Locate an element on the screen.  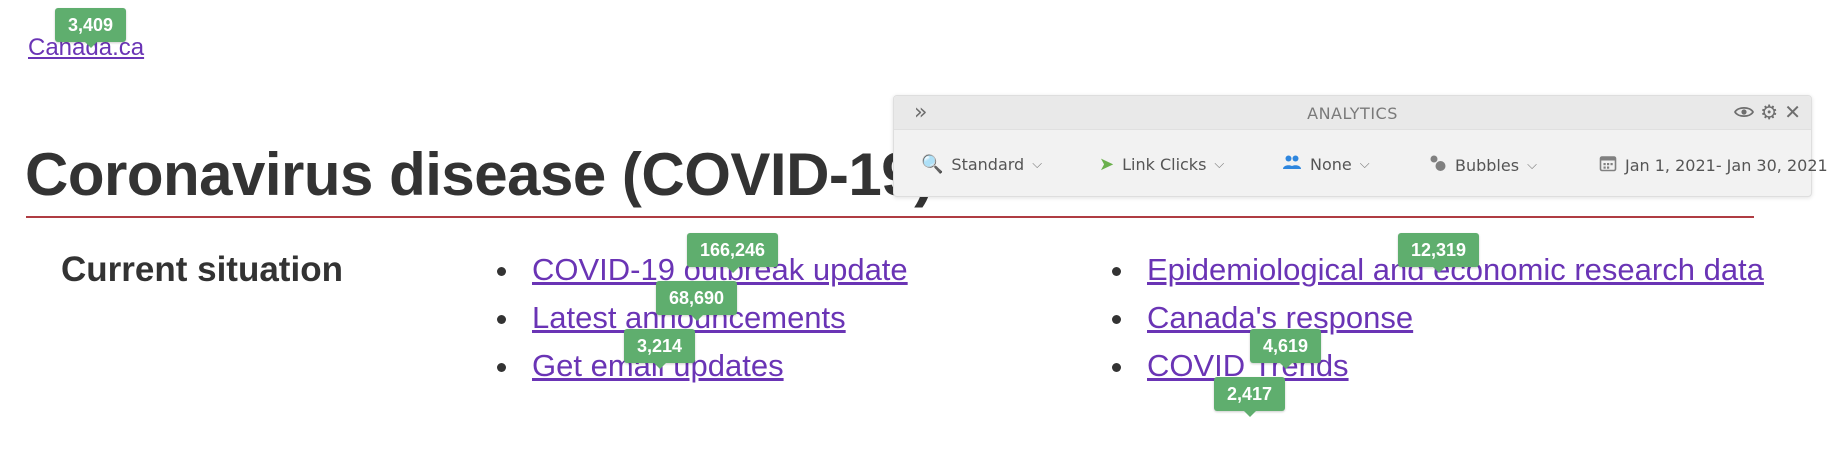
click-count-bubble: 166,246 is located at coordinates (733, 253).